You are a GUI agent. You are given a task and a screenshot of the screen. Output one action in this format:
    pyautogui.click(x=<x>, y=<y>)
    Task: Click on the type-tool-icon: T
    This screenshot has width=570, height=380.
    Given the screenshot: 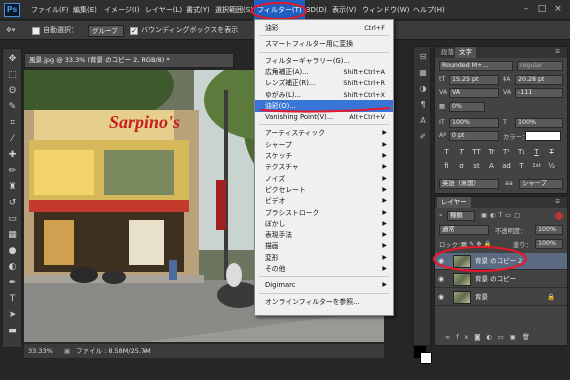 What is the action you would take?
    pyautogui.click(x=12, y=299)
    